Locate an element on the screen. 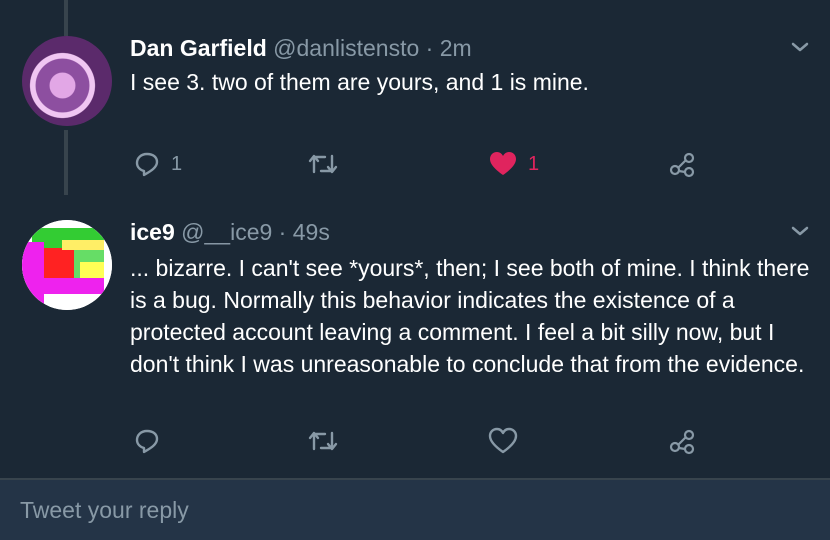 This screenshot has height=540, width=830. tweet-header: ice9 @__ice9 · 49s is located at coordinates (230, 232).